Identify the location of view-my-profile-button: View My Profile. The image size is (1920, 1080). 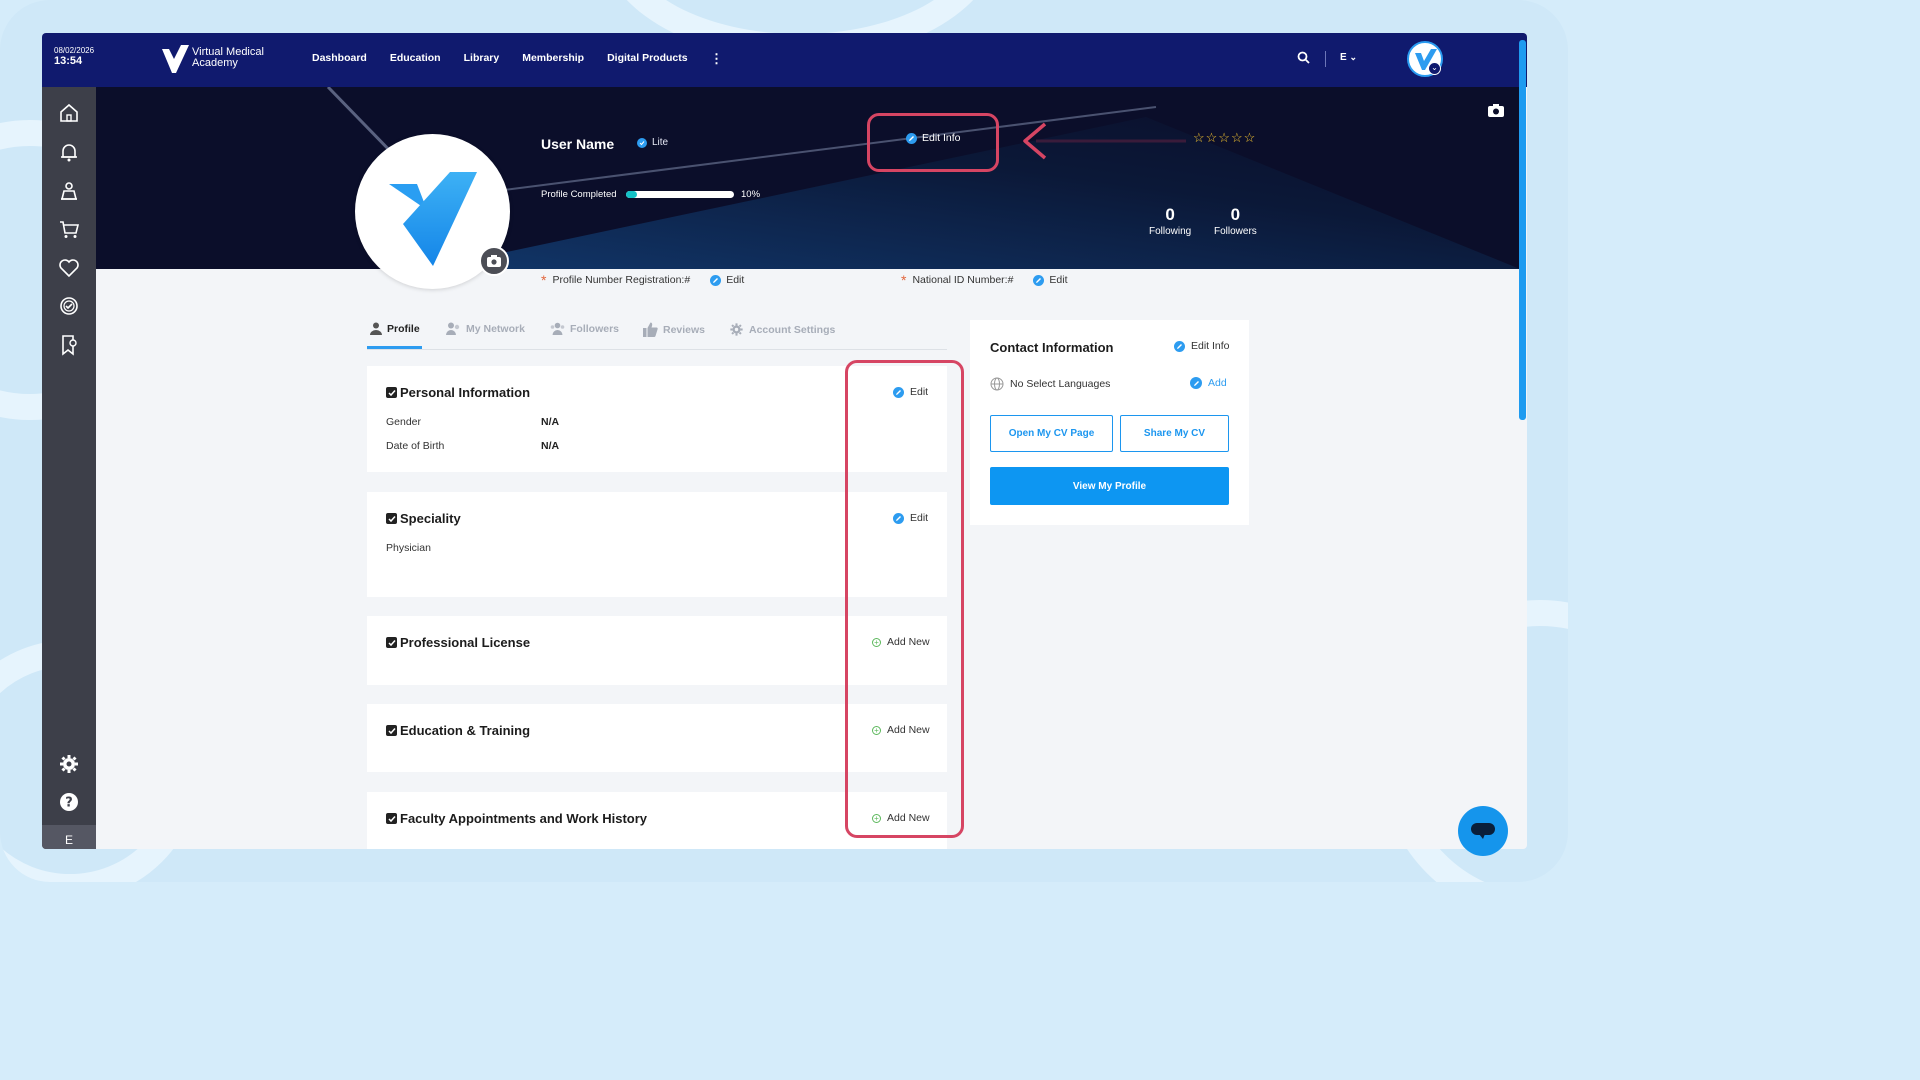
(1109, 486).